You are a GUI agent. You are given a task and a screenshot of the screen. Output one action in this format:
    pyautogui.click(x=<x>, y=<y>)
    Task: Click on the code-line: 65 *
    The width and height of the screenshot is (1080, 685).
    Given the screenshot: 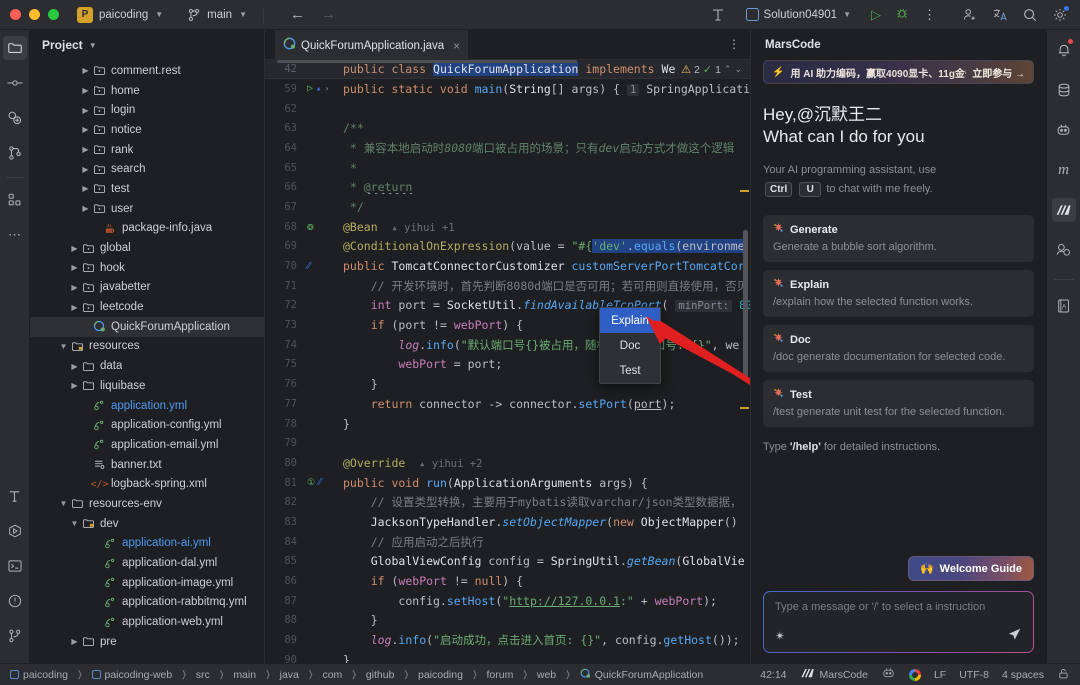 What is the action you would take?
    pyautogui.click(x=507, y=168)
    